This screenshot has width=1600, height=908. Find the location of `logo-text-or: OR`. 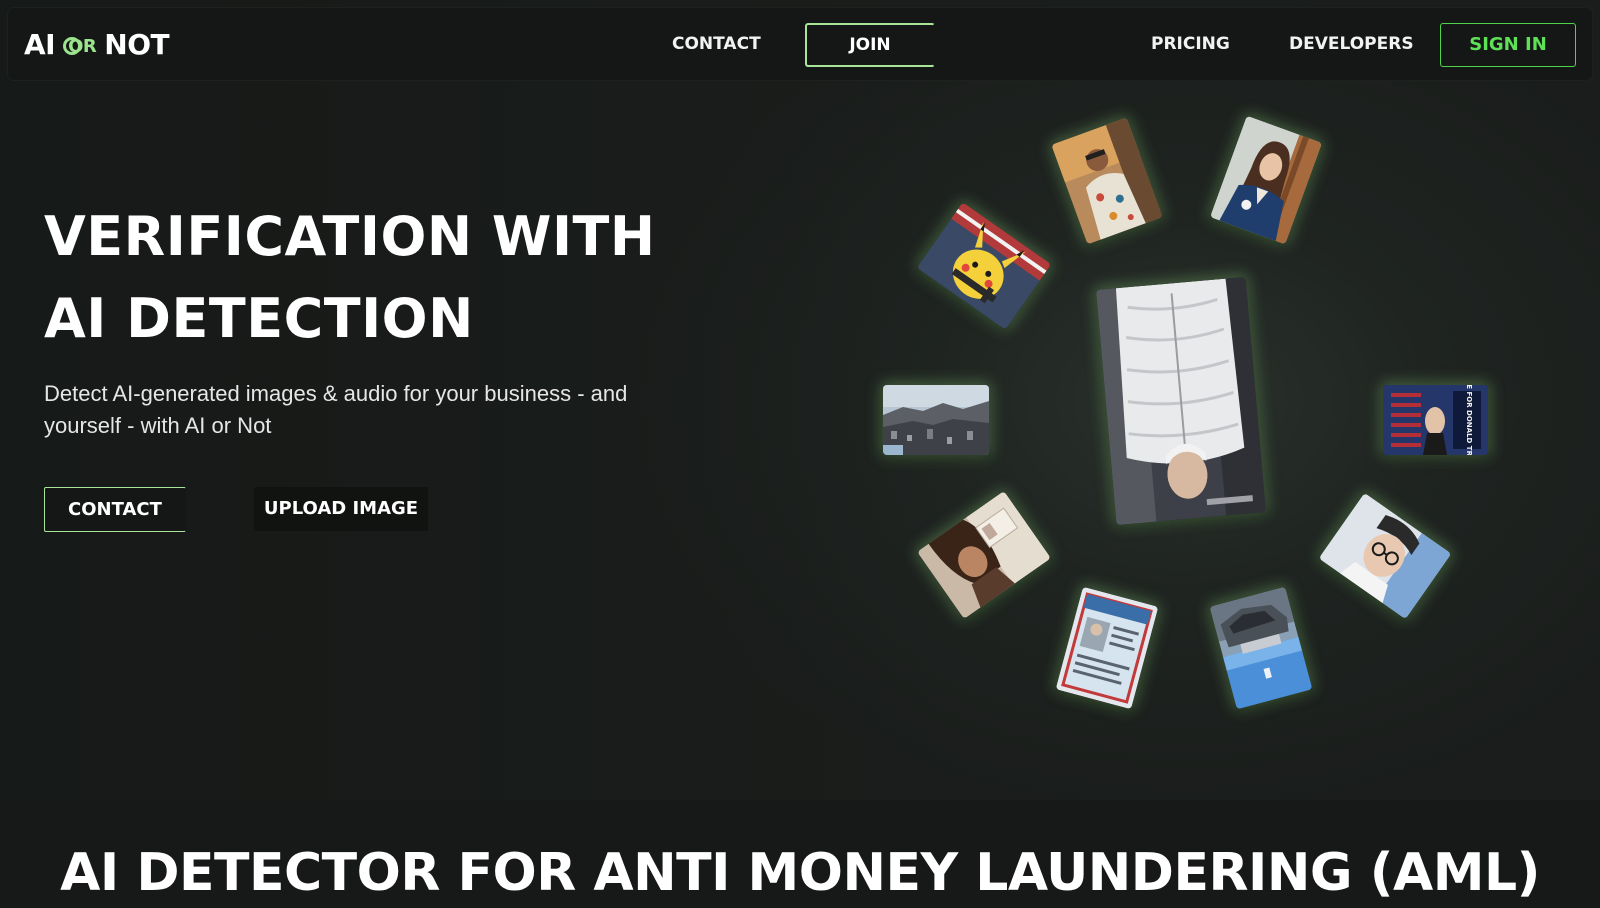

logo-text-or: OR is located at coordinates (82, 46).